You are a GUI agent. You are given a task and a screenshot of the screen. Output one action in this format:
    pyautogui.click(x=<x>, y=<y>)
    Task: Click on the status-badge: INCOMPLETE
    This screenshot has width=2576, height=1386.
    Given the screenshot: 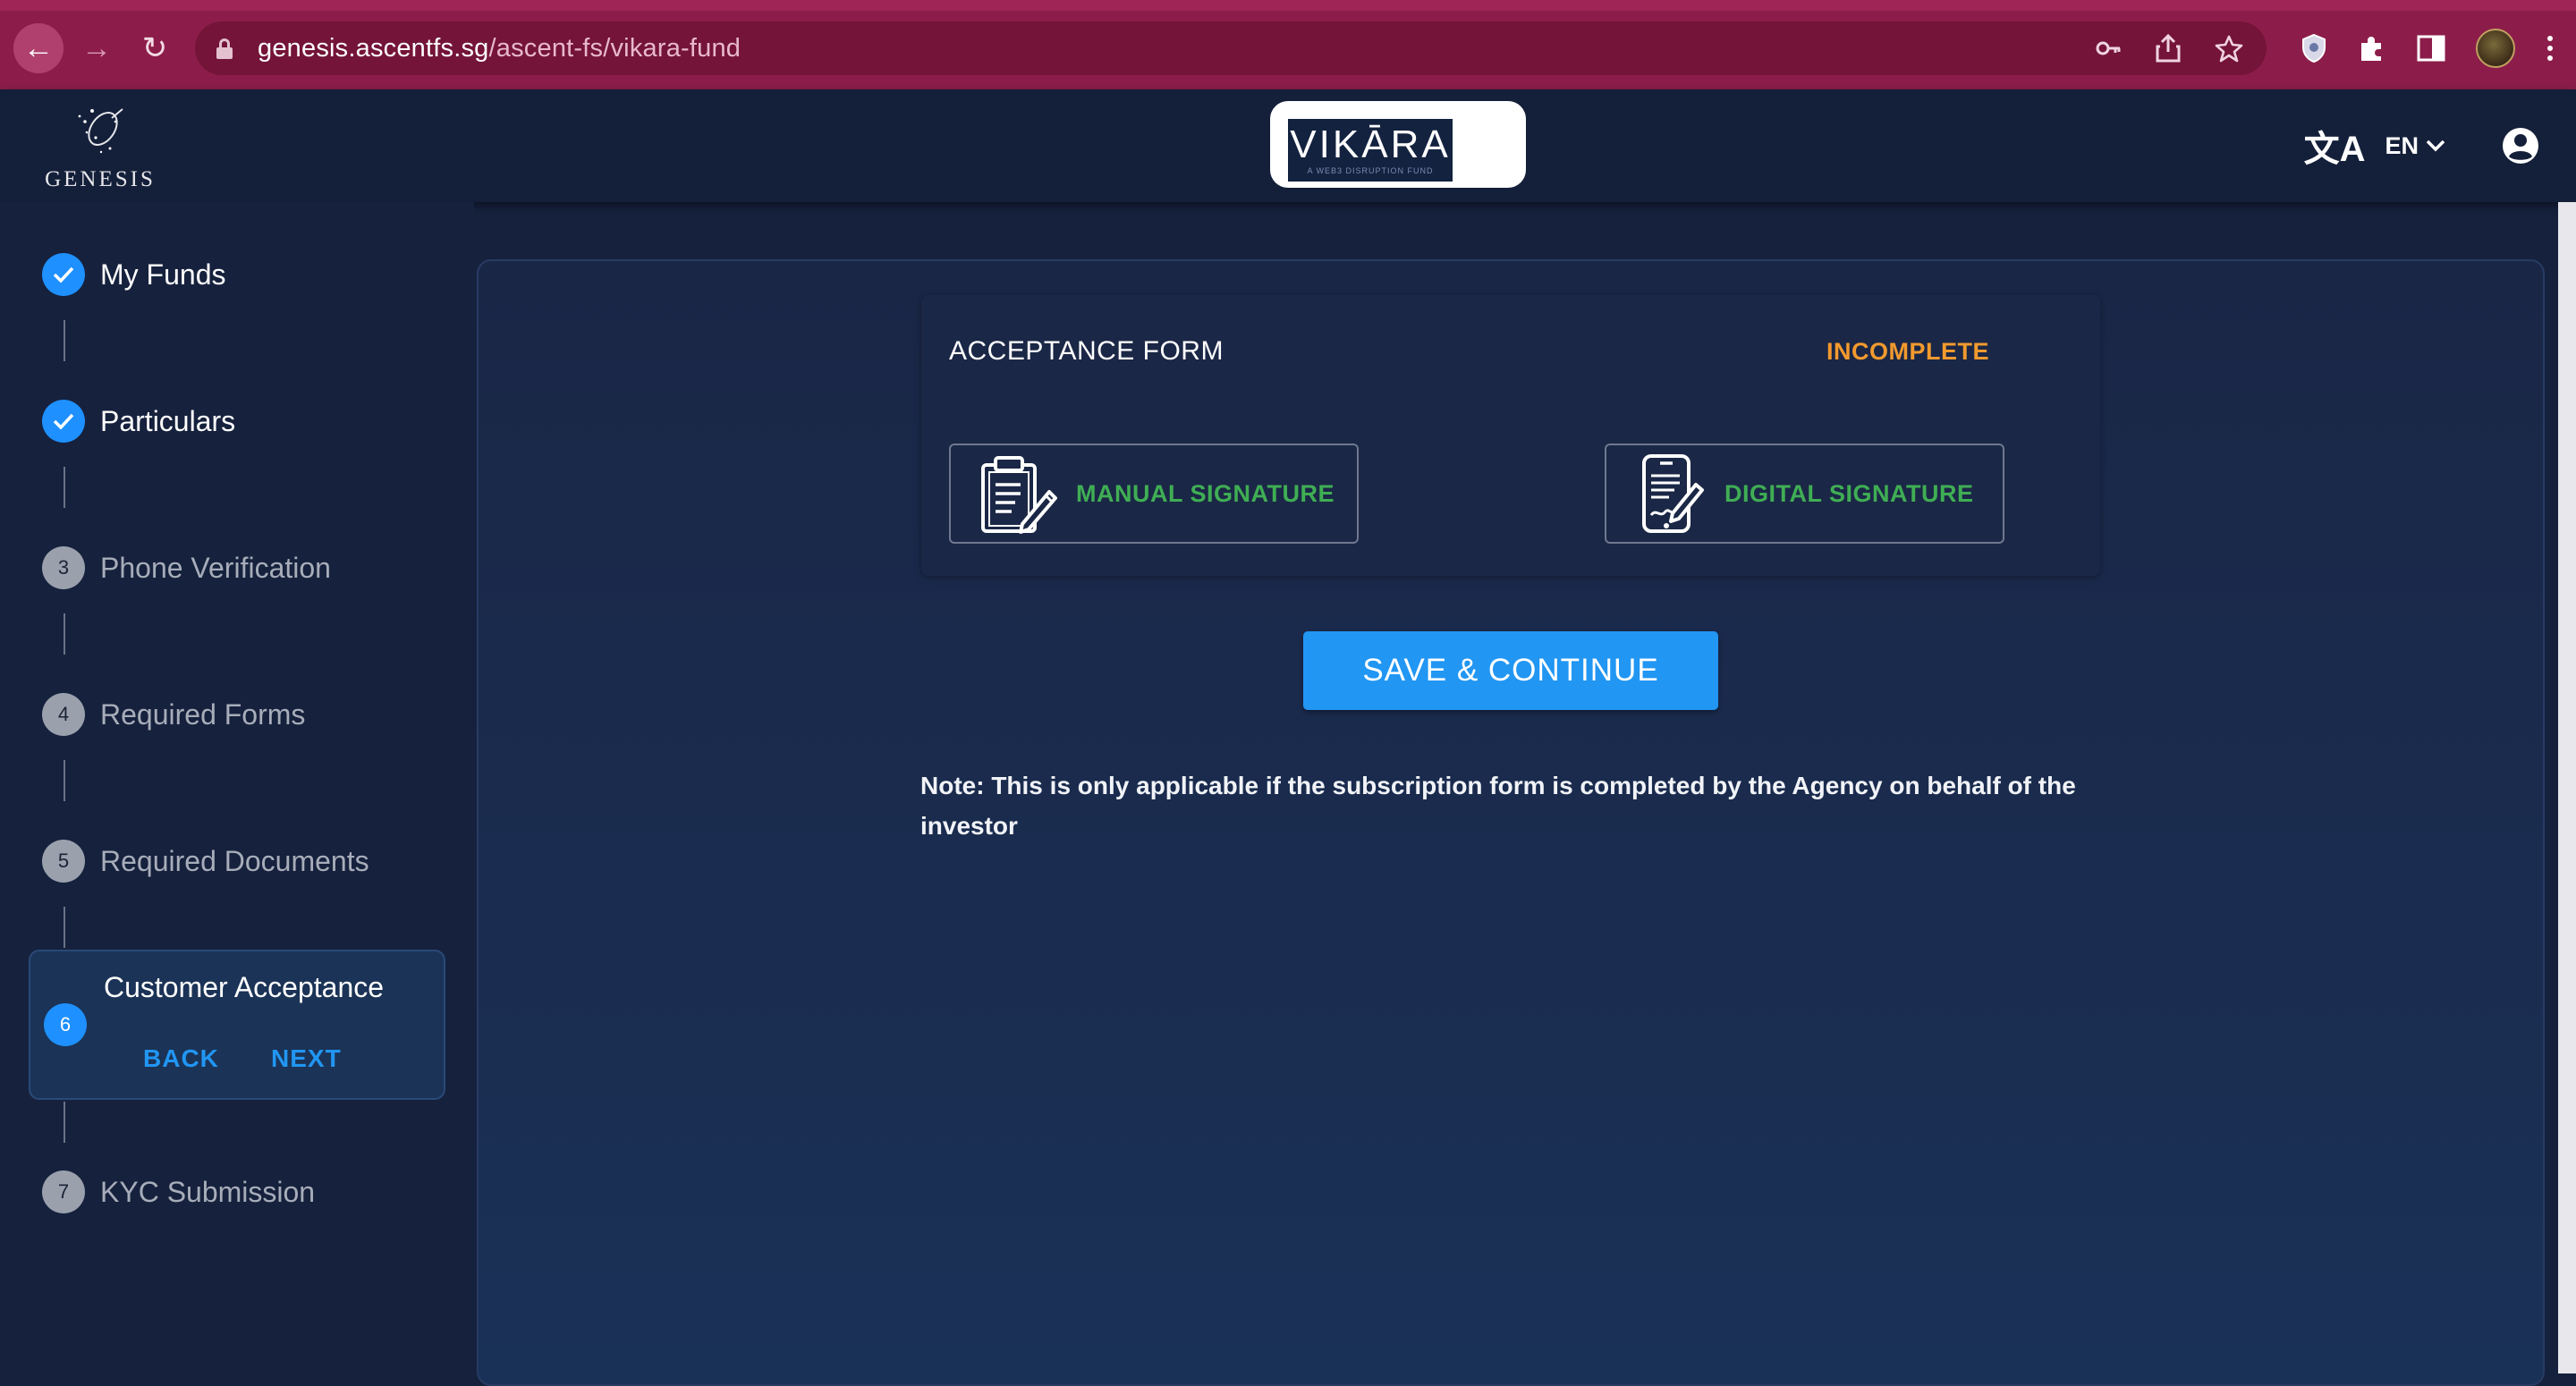 What is the action you would take?
    pyautogui.click(x=1907, y=351)
    